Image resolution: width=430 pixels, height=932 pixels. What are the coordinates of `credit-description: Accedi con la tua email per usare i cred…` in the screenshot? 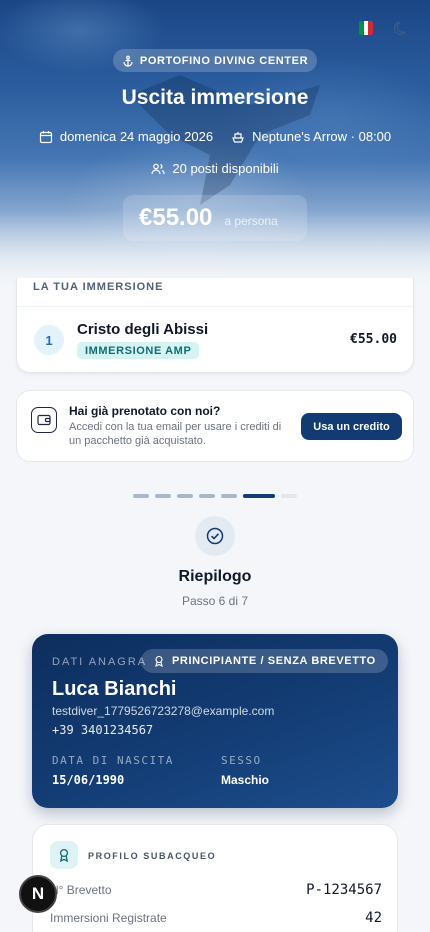 It's located at (175, 434).